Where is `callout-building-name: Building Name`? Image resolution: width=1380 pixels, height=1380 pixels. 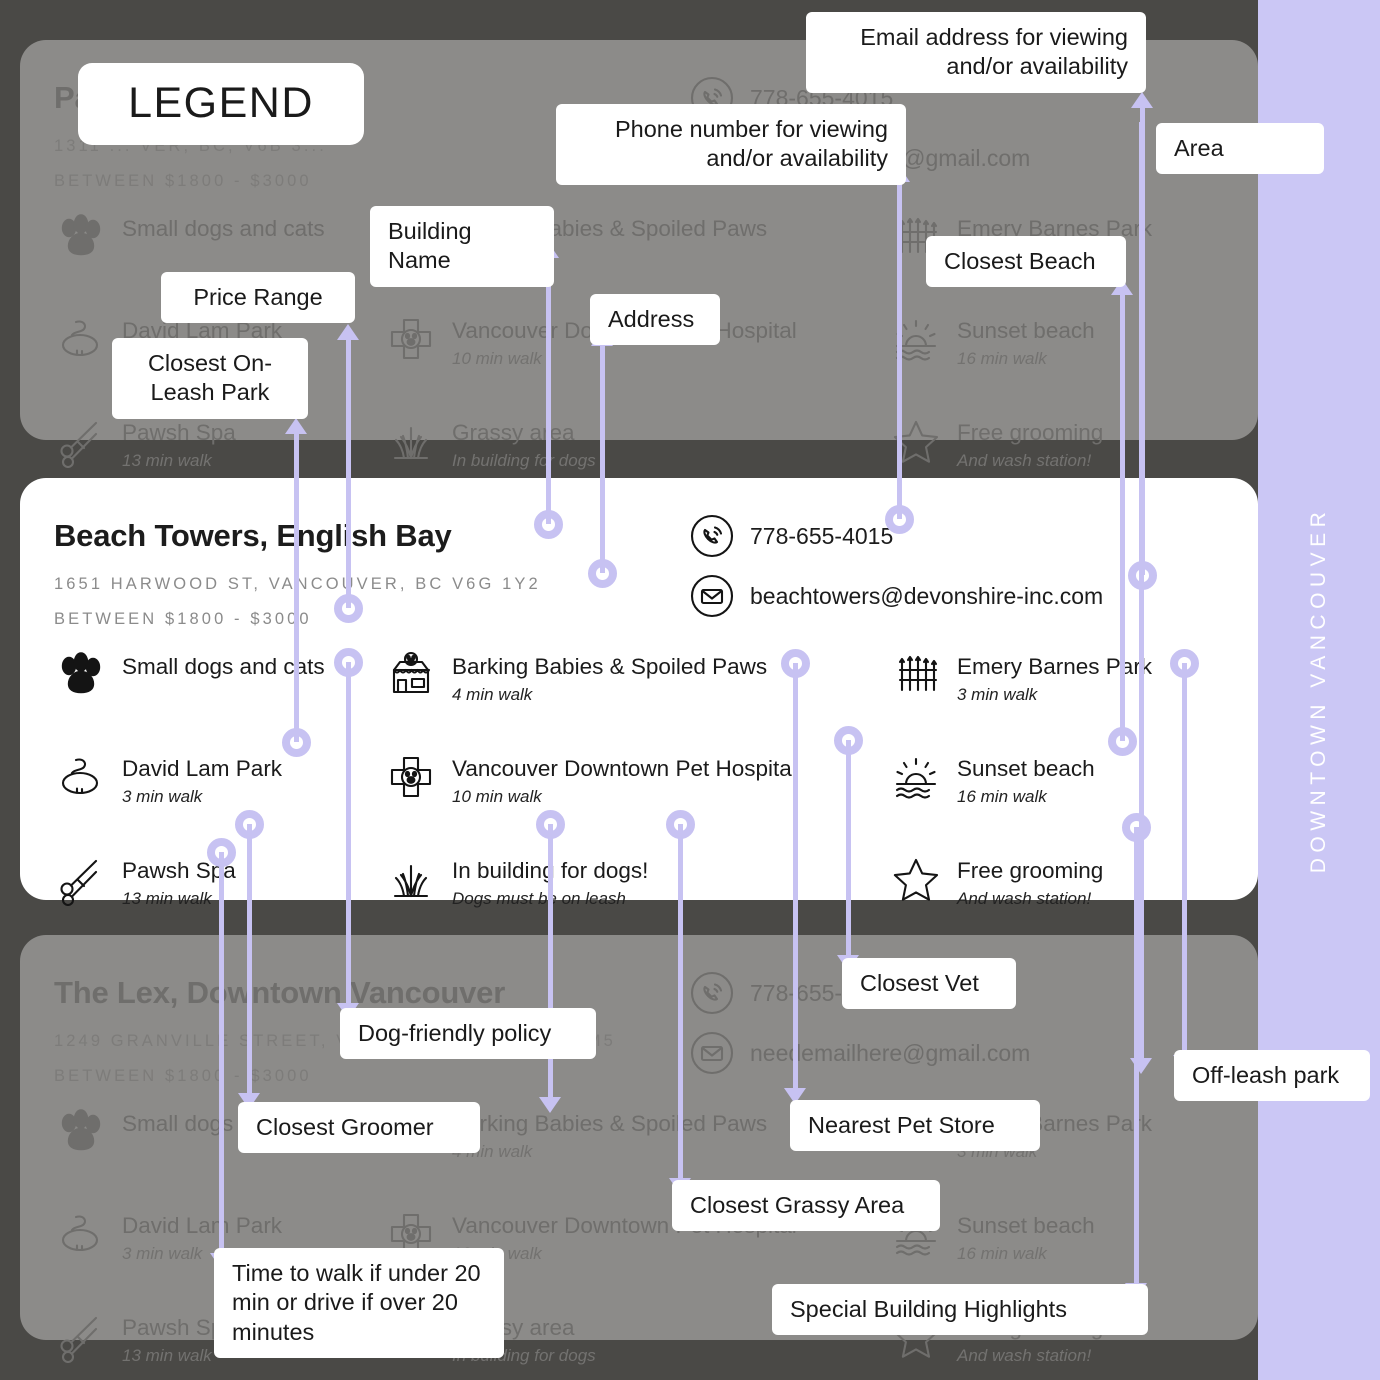
callout-building-name: Building Name is located at coordinates (462, 246).